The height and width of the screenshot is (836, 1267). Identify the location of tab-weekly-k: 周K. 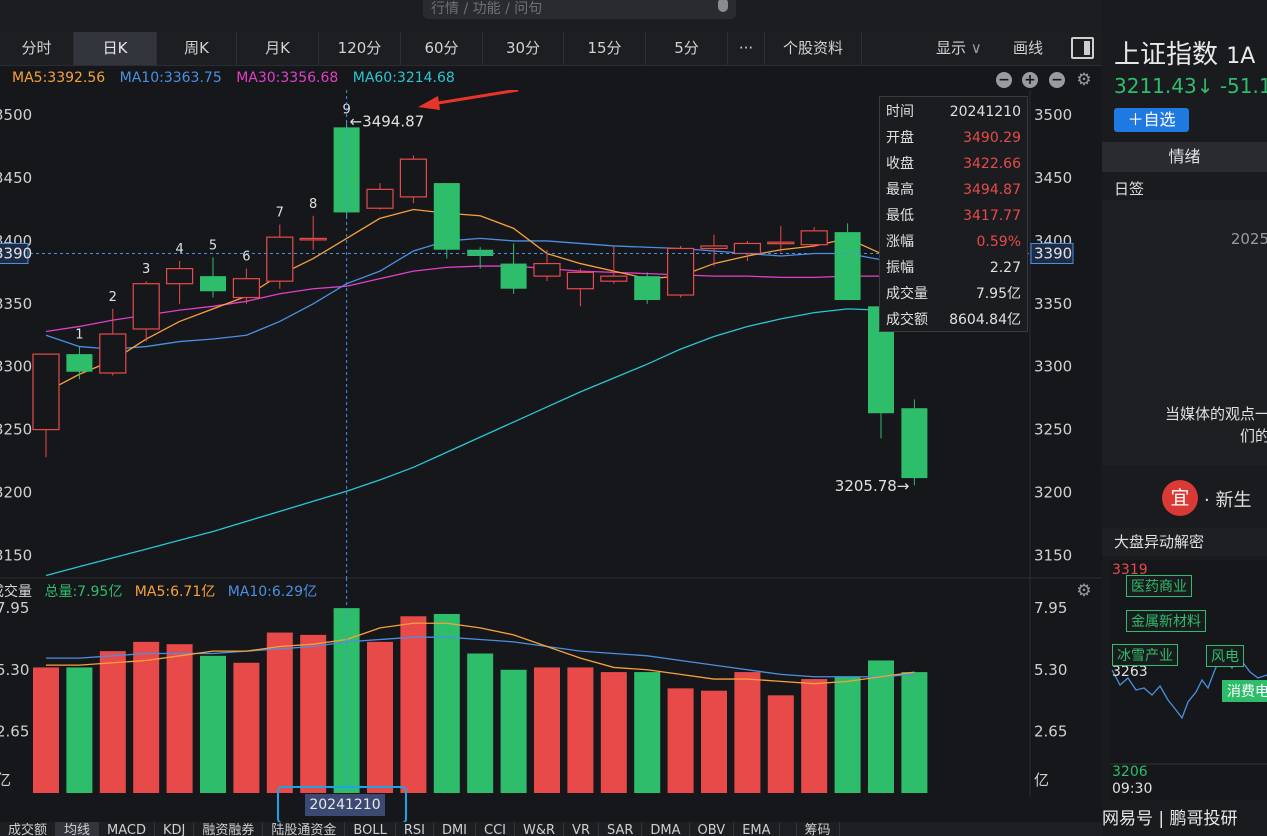
(197, 48).